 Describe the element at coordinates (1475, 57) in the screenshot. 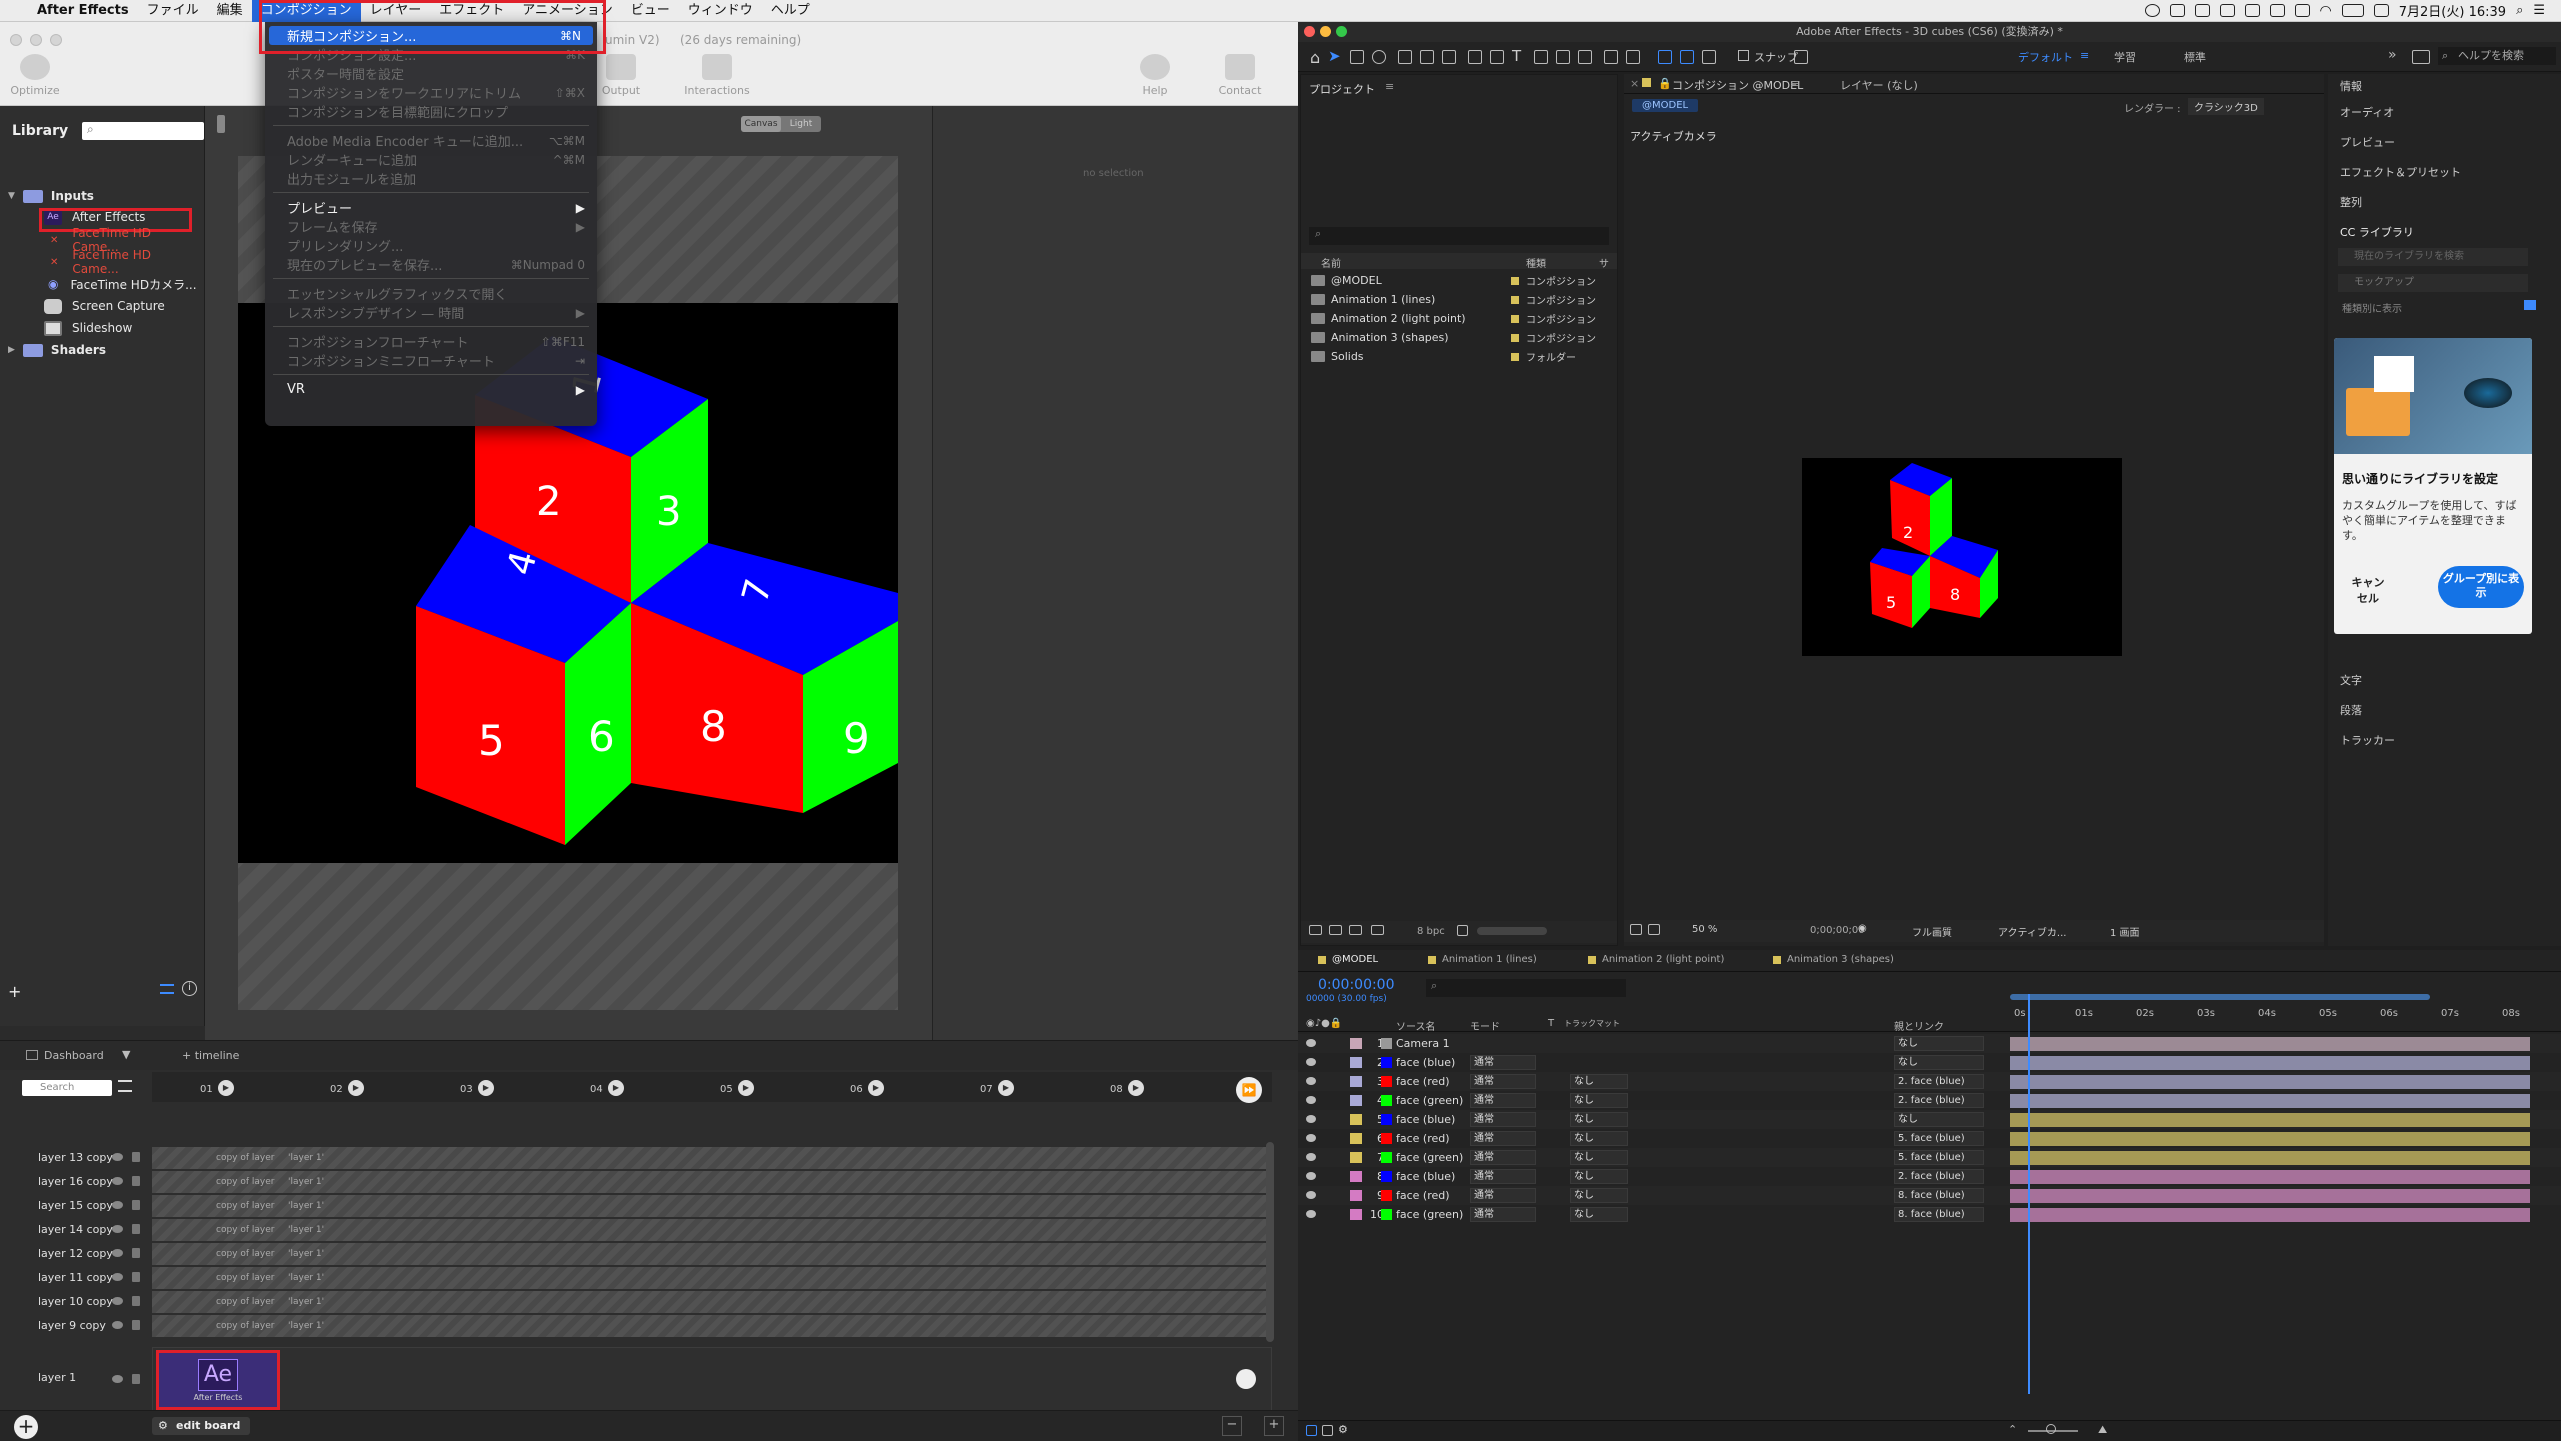

I see `rectangle-tool-icon` at that location.